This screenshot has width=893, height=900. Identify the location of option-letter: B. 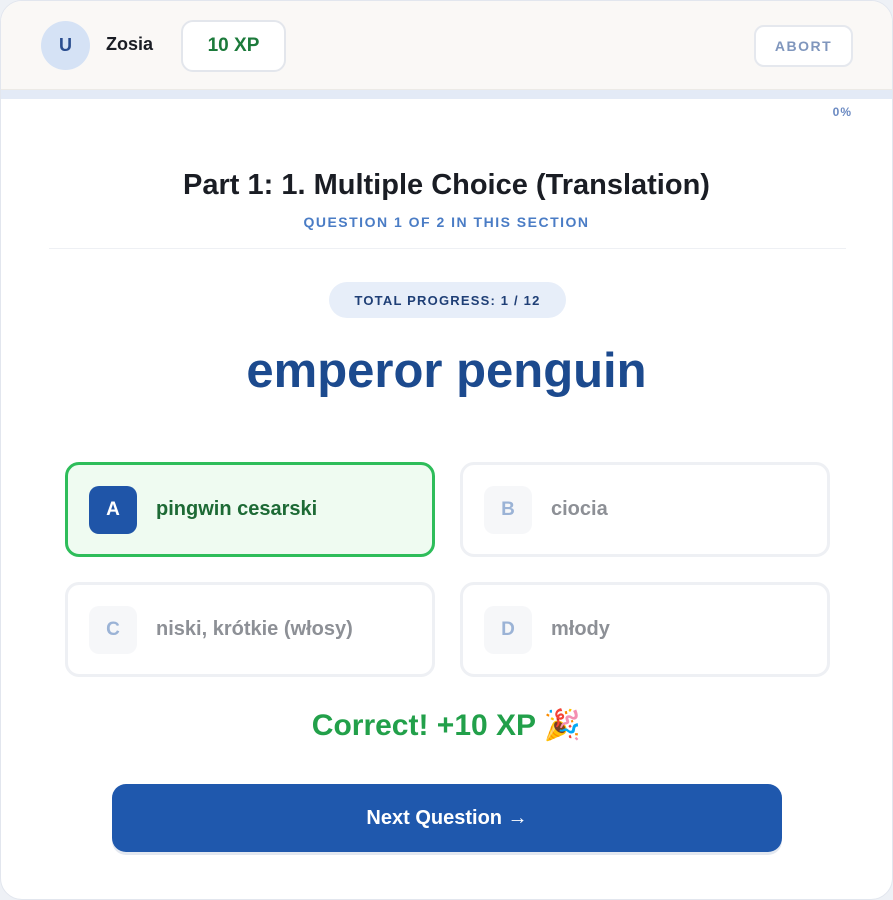
(508, 510).